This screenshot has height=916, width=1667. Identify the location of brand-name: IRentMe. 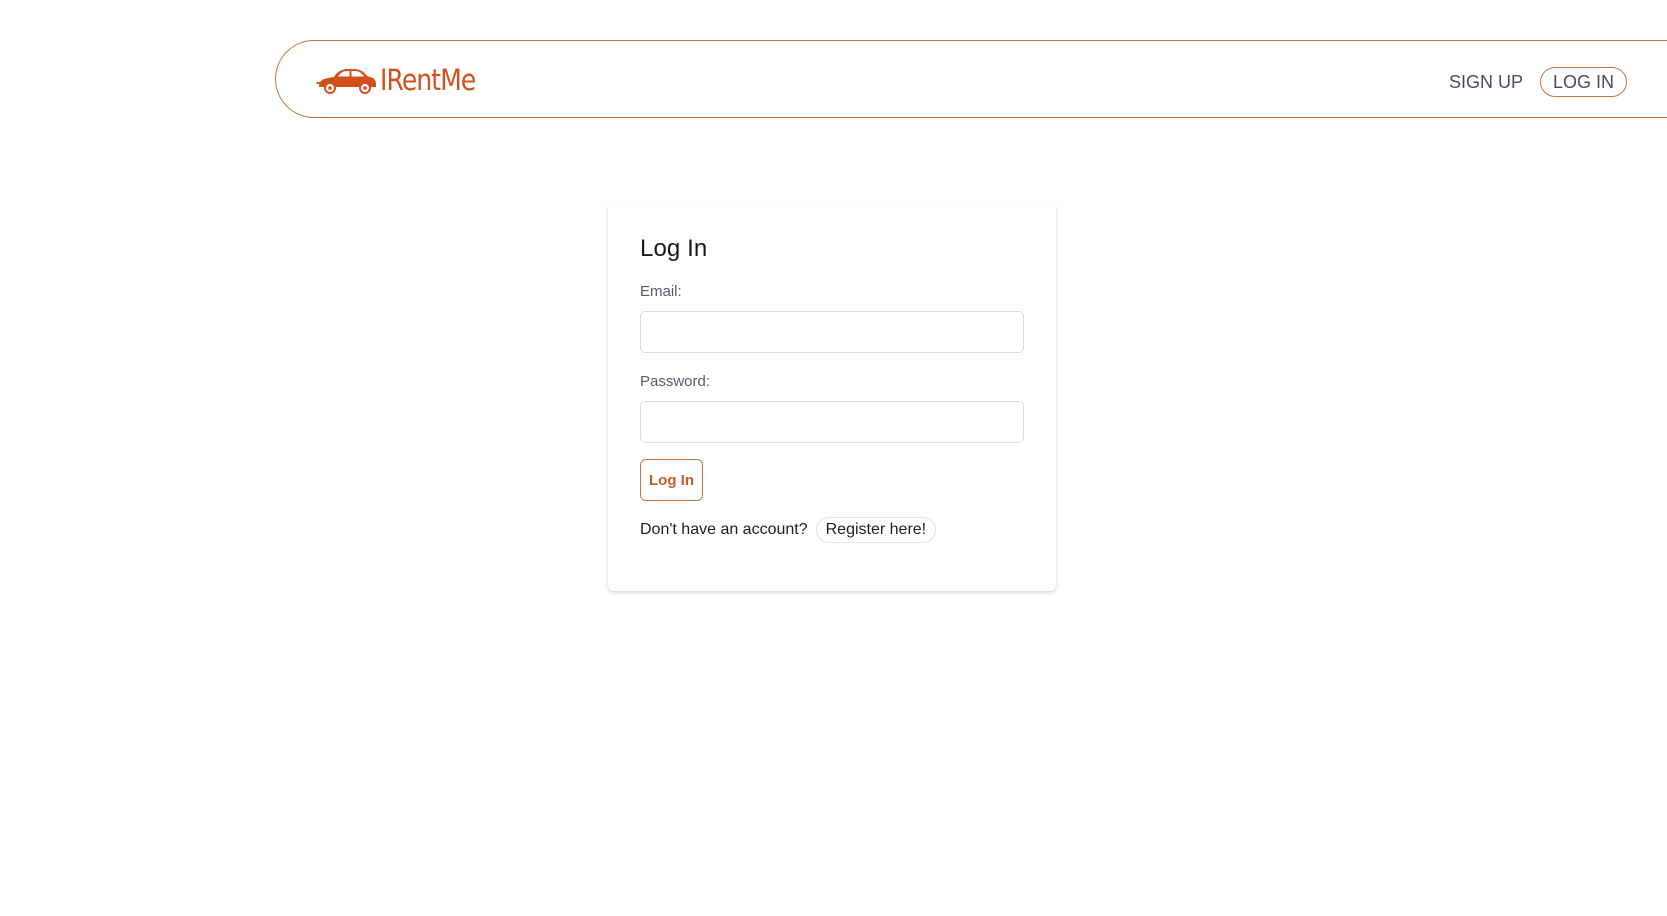
(428, 79).